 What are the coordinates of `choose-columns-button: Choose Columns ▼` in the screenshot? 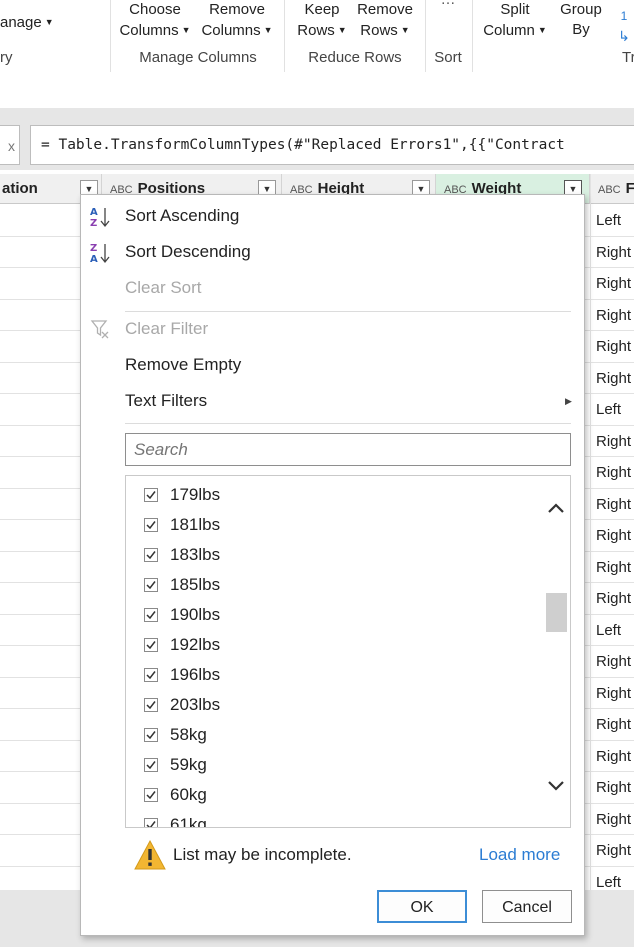 It's located at (155, 20).